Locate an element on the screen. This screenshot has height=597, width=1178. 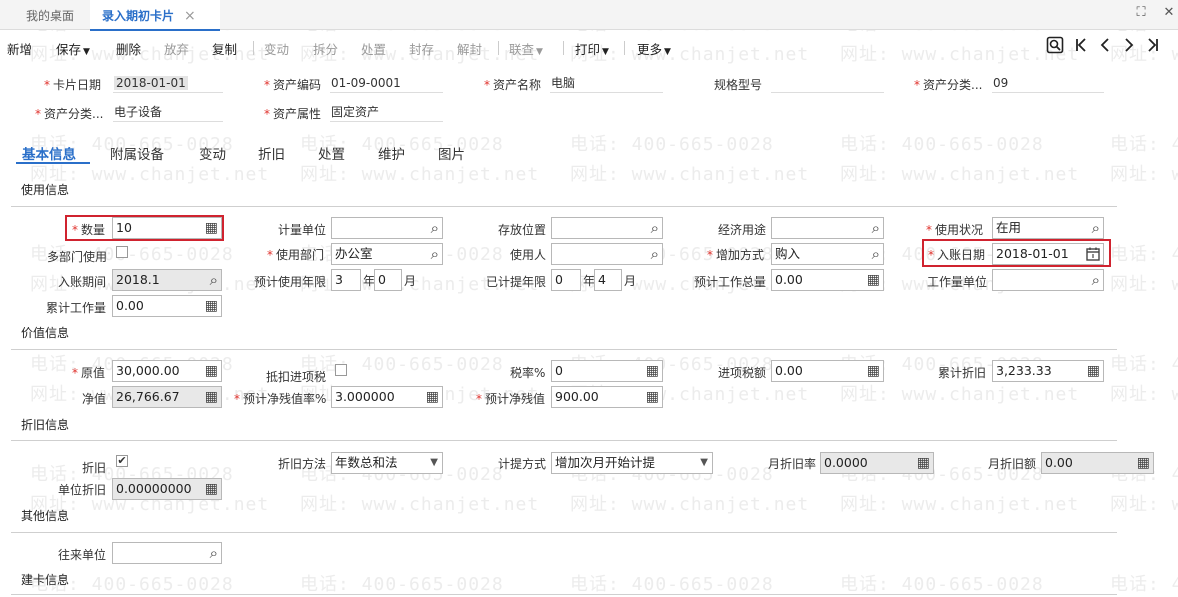
expected-life-months-input: 0 is located at coordinates (388, 280).